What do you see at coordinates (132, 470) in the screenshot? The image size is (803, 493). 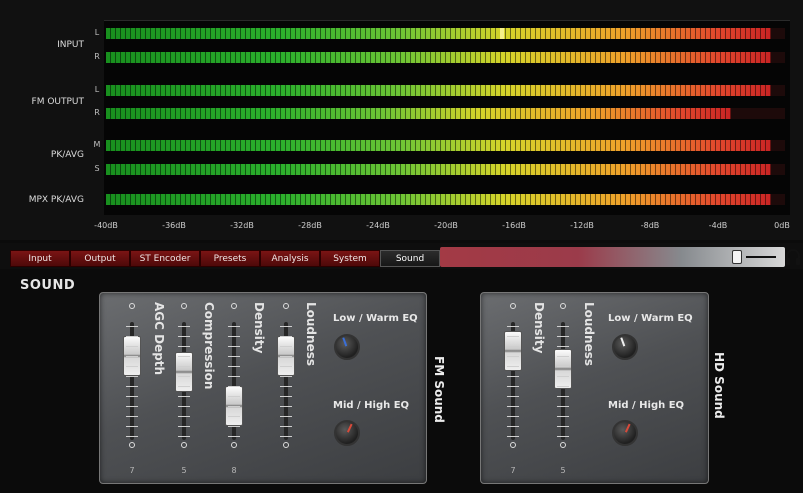 I see `agc-depth-value: 7` at bounding box center [132, 470].